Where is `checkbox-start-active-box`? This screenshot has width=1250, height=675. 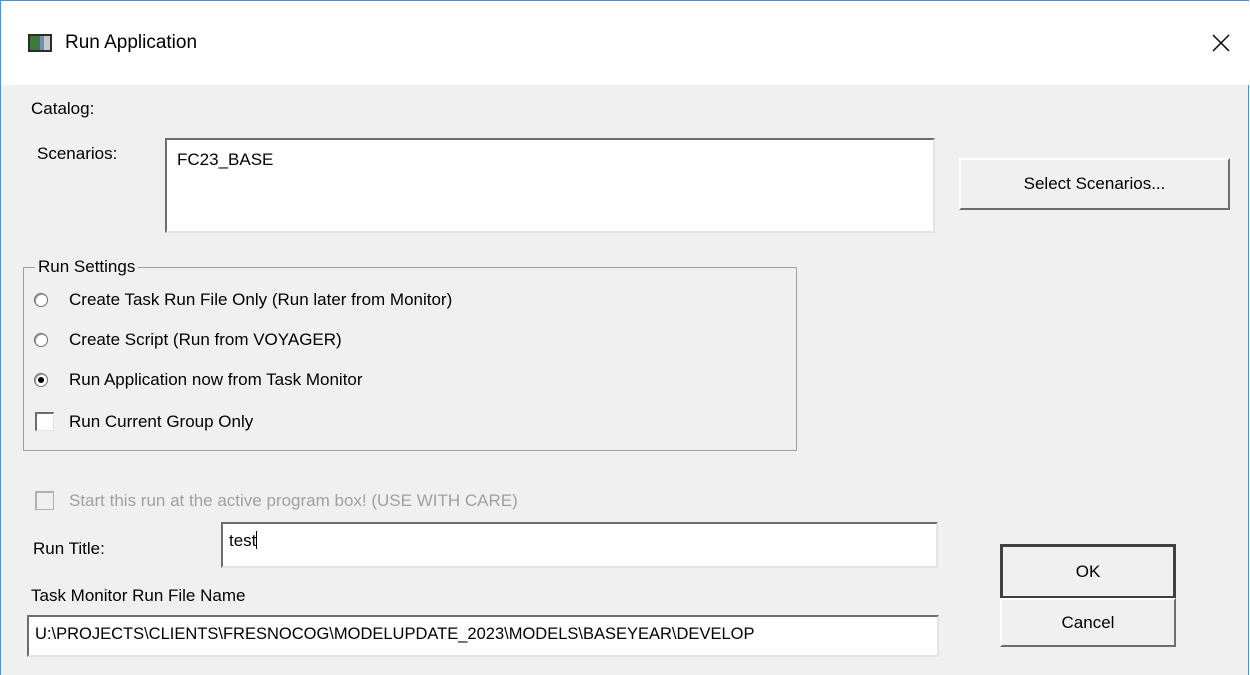 checkbox-start-active-box is located at coordinates (44, 500).